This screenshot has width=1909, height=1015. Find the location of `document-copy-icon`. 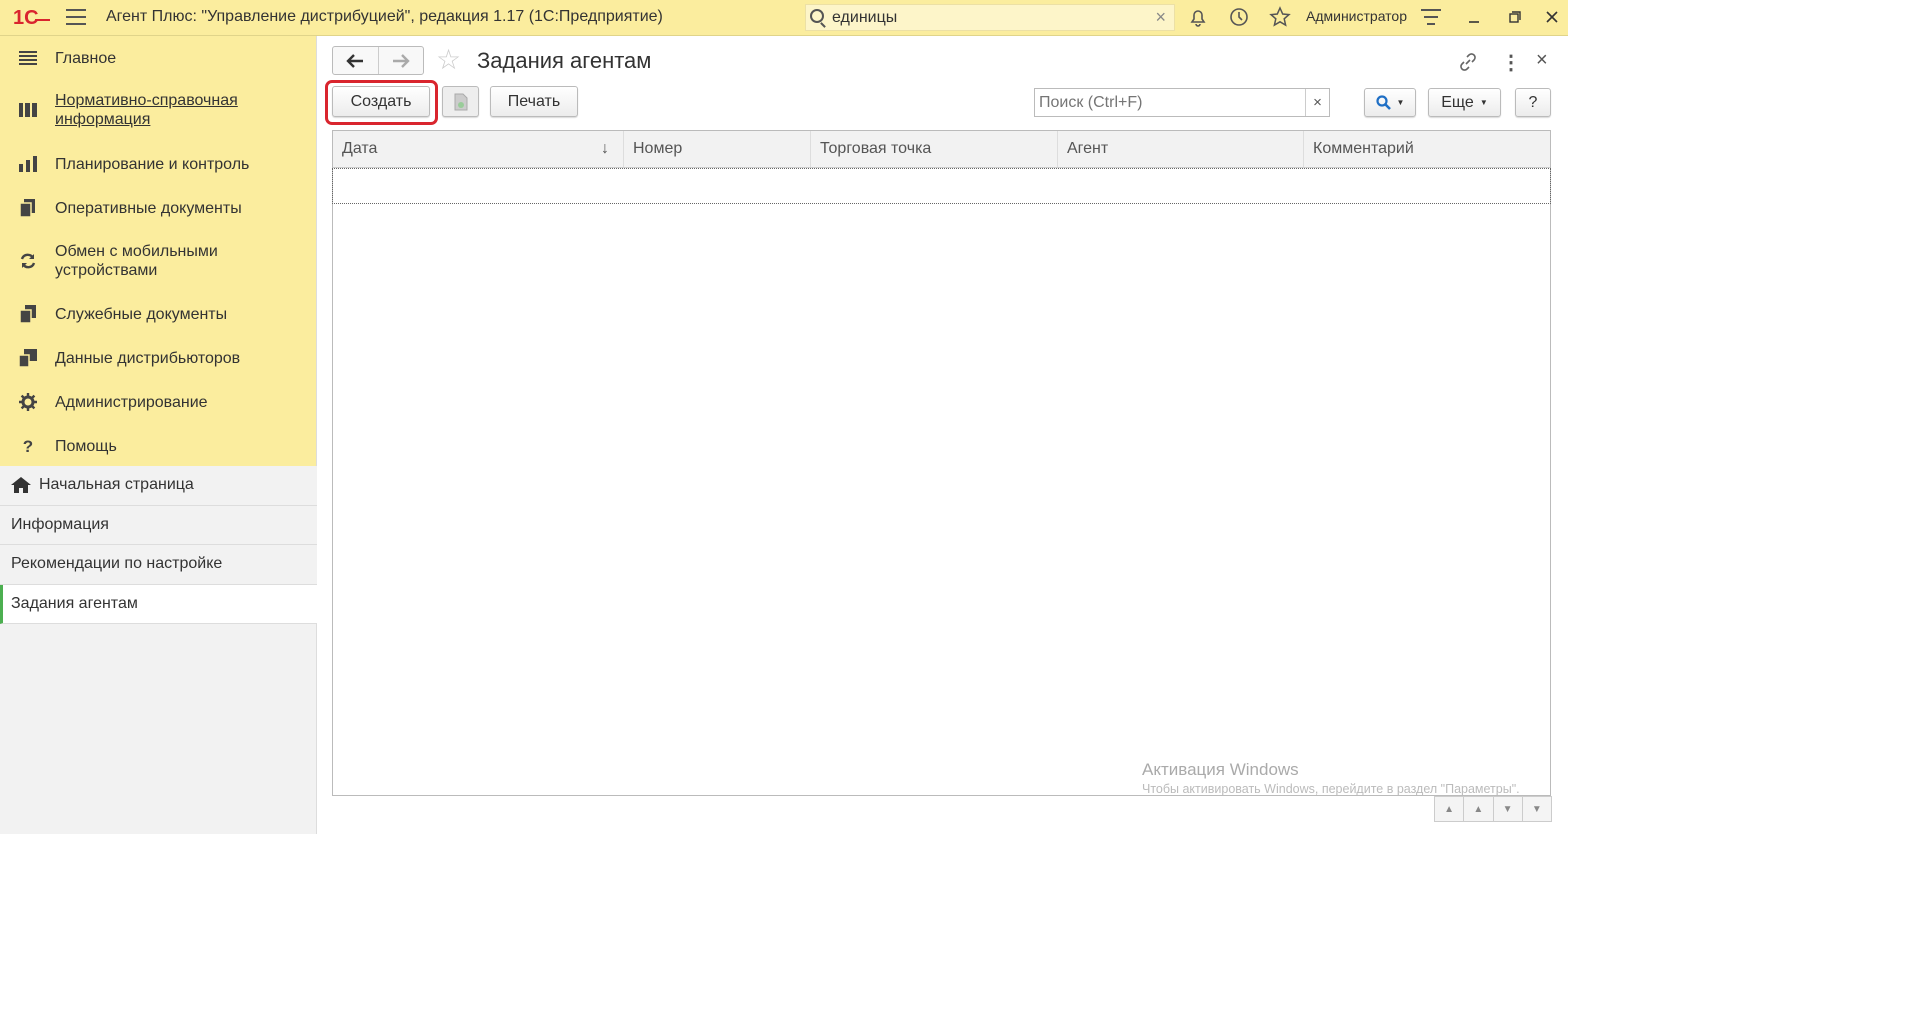

document-copy-icon is located at coordinates (460, 101).